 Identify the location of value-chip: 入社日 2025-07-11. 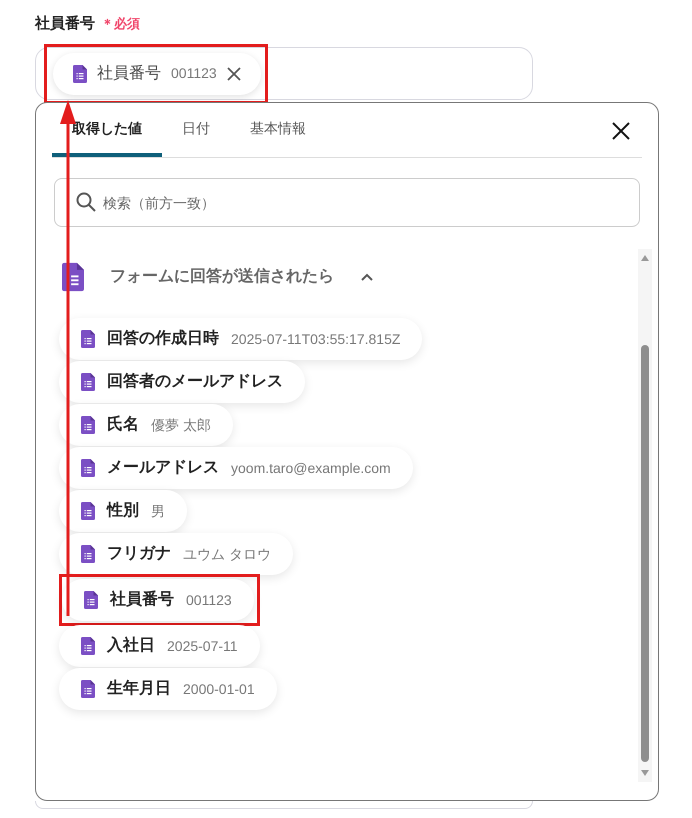
(159, 646).